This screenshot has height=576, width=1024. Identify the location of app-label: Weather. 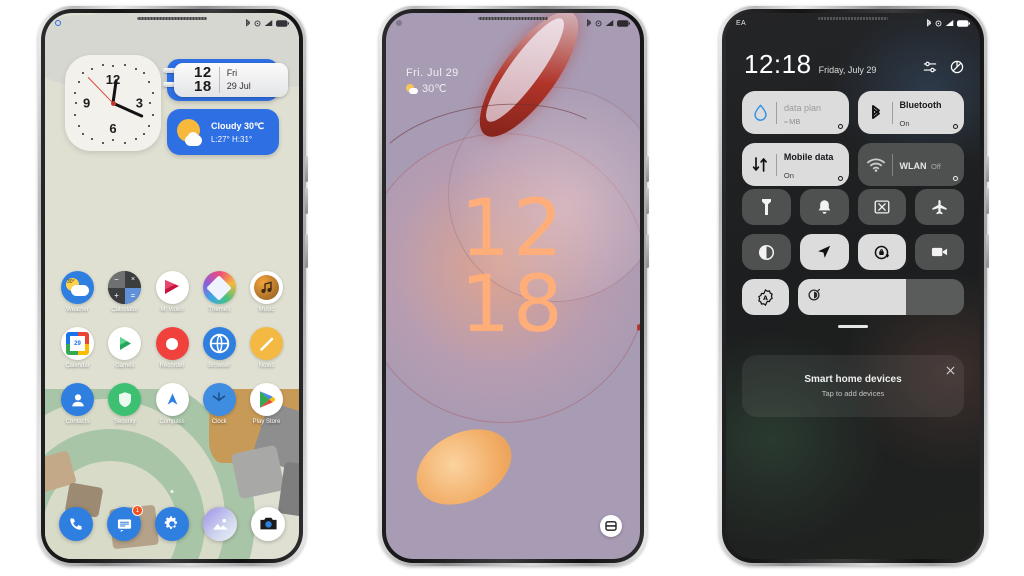
(77, 310).